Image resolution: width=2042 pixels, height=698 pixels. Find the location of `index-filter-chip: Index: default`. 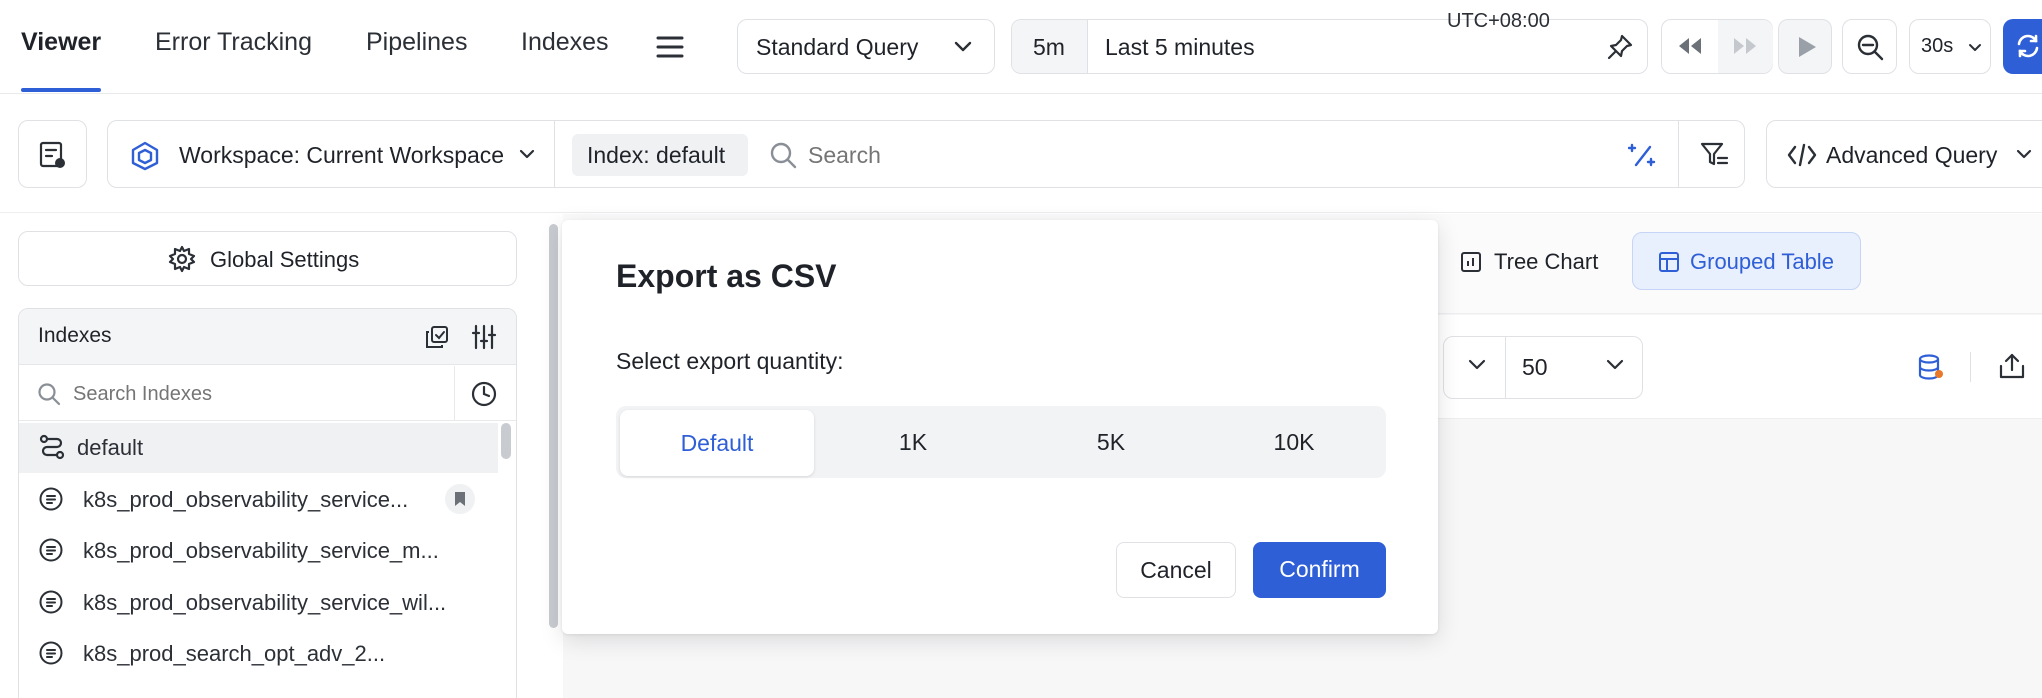

index-filter-chip: Index: default is located at coordinates (660, 155).